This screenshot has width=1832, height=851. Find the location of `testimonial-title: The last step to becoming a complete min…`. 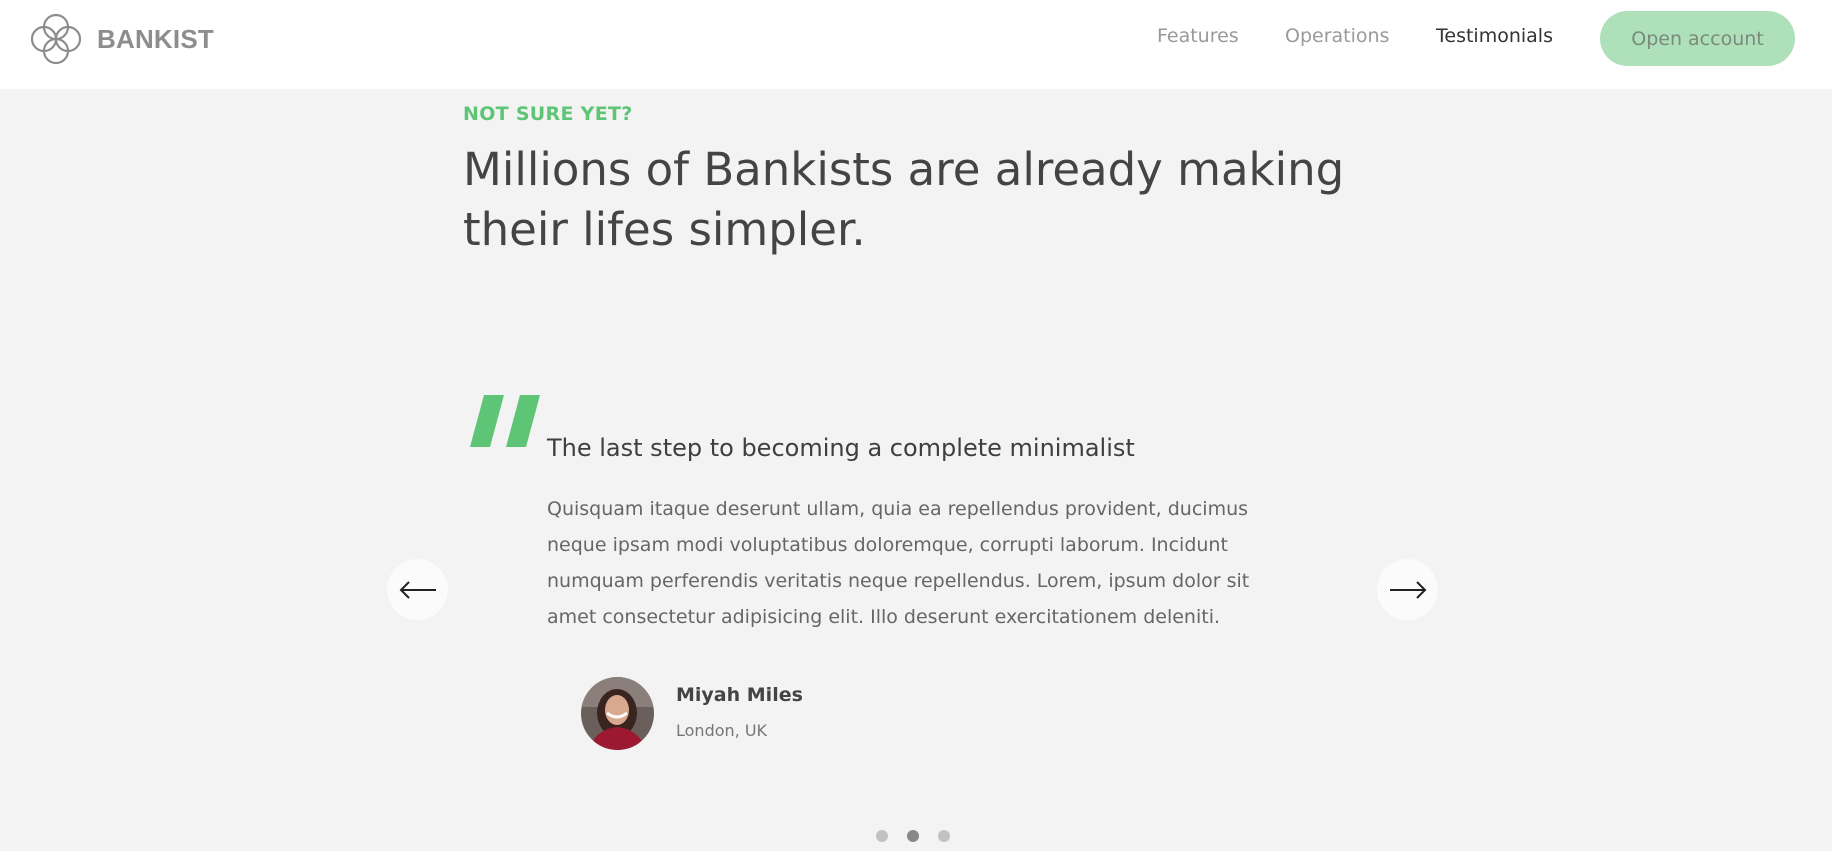

testimonial-title: The last step to becoming a complete min… is located at coordinates (841, 448).